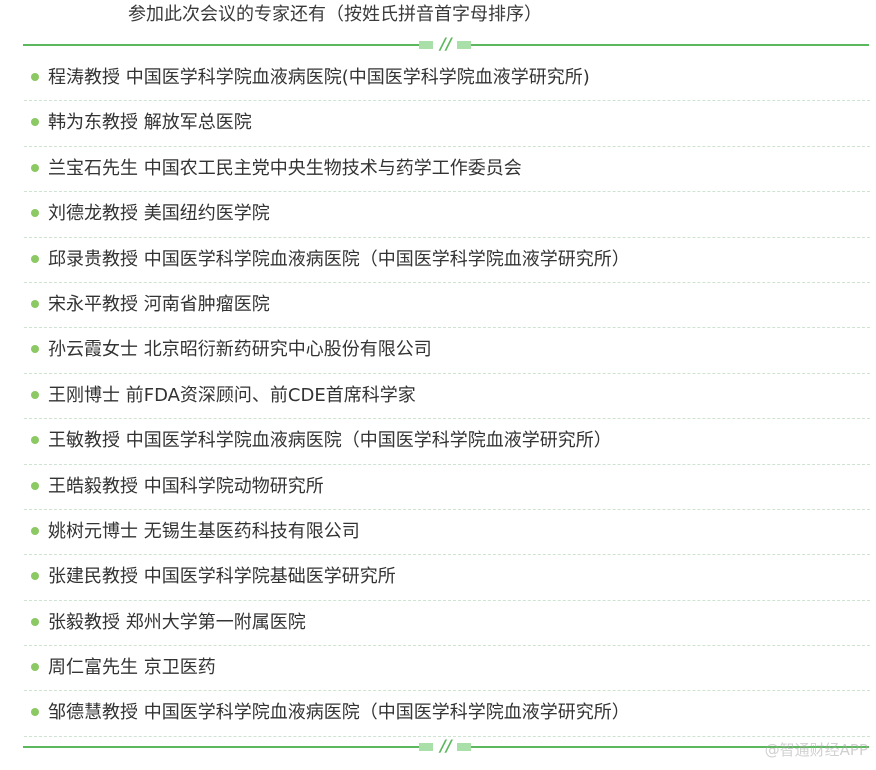 The width and height of the screenshot is (876, 770). What do you see at coordinates (447, 578) in the screenshot?
I see `list-item: 张建民教授 中国医学科学院基础医学研究所` at bounding box center [447, 578].